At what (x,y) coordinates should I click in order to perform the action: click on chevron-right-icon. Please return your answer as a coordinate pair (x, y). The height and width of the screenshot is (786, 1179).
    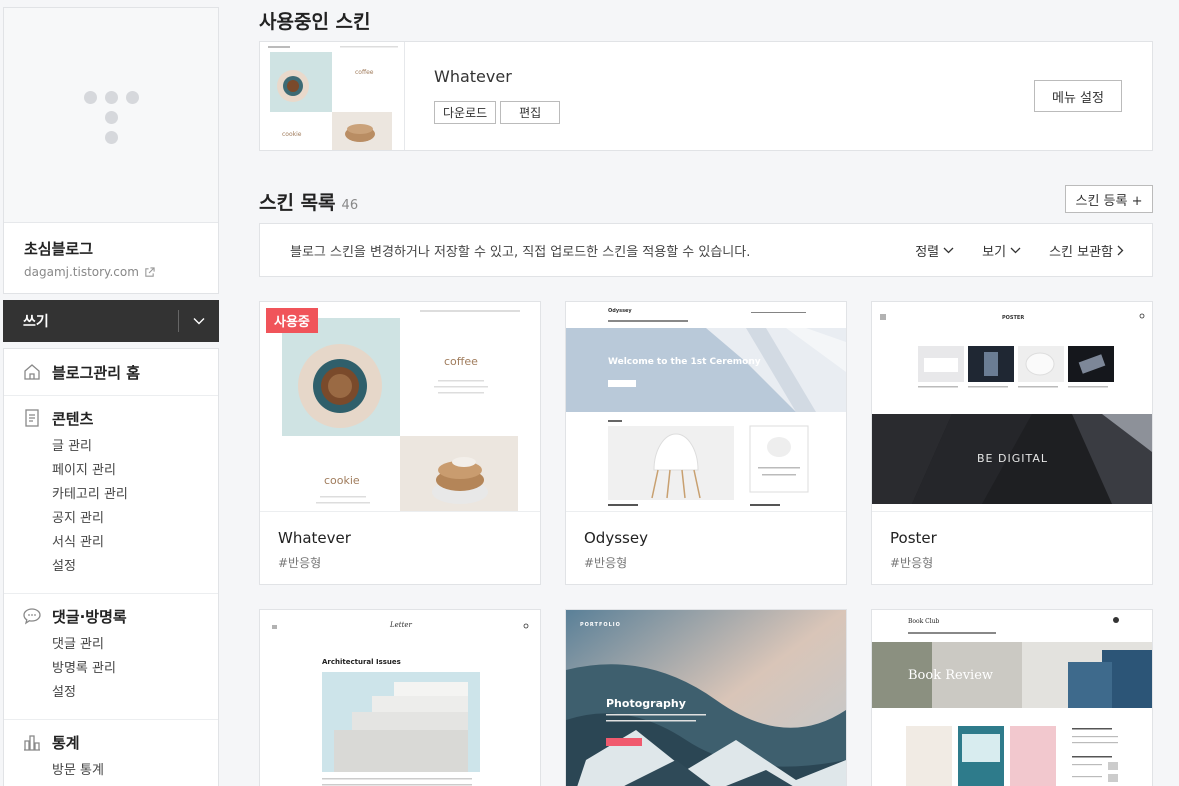
    Looking at the image, I should click on (1120, 250).